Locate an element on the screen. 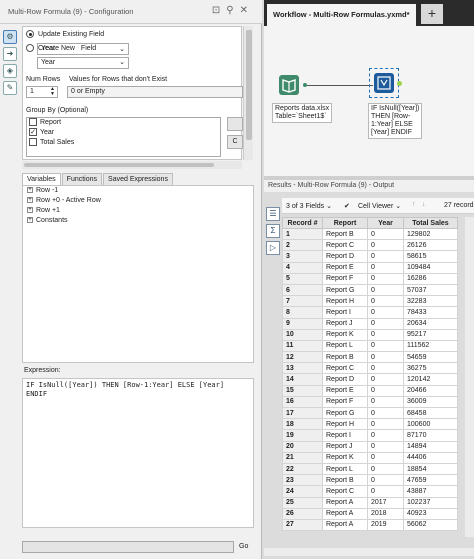  tree-item-constants: + Constants is located at coordinates (138, 221).